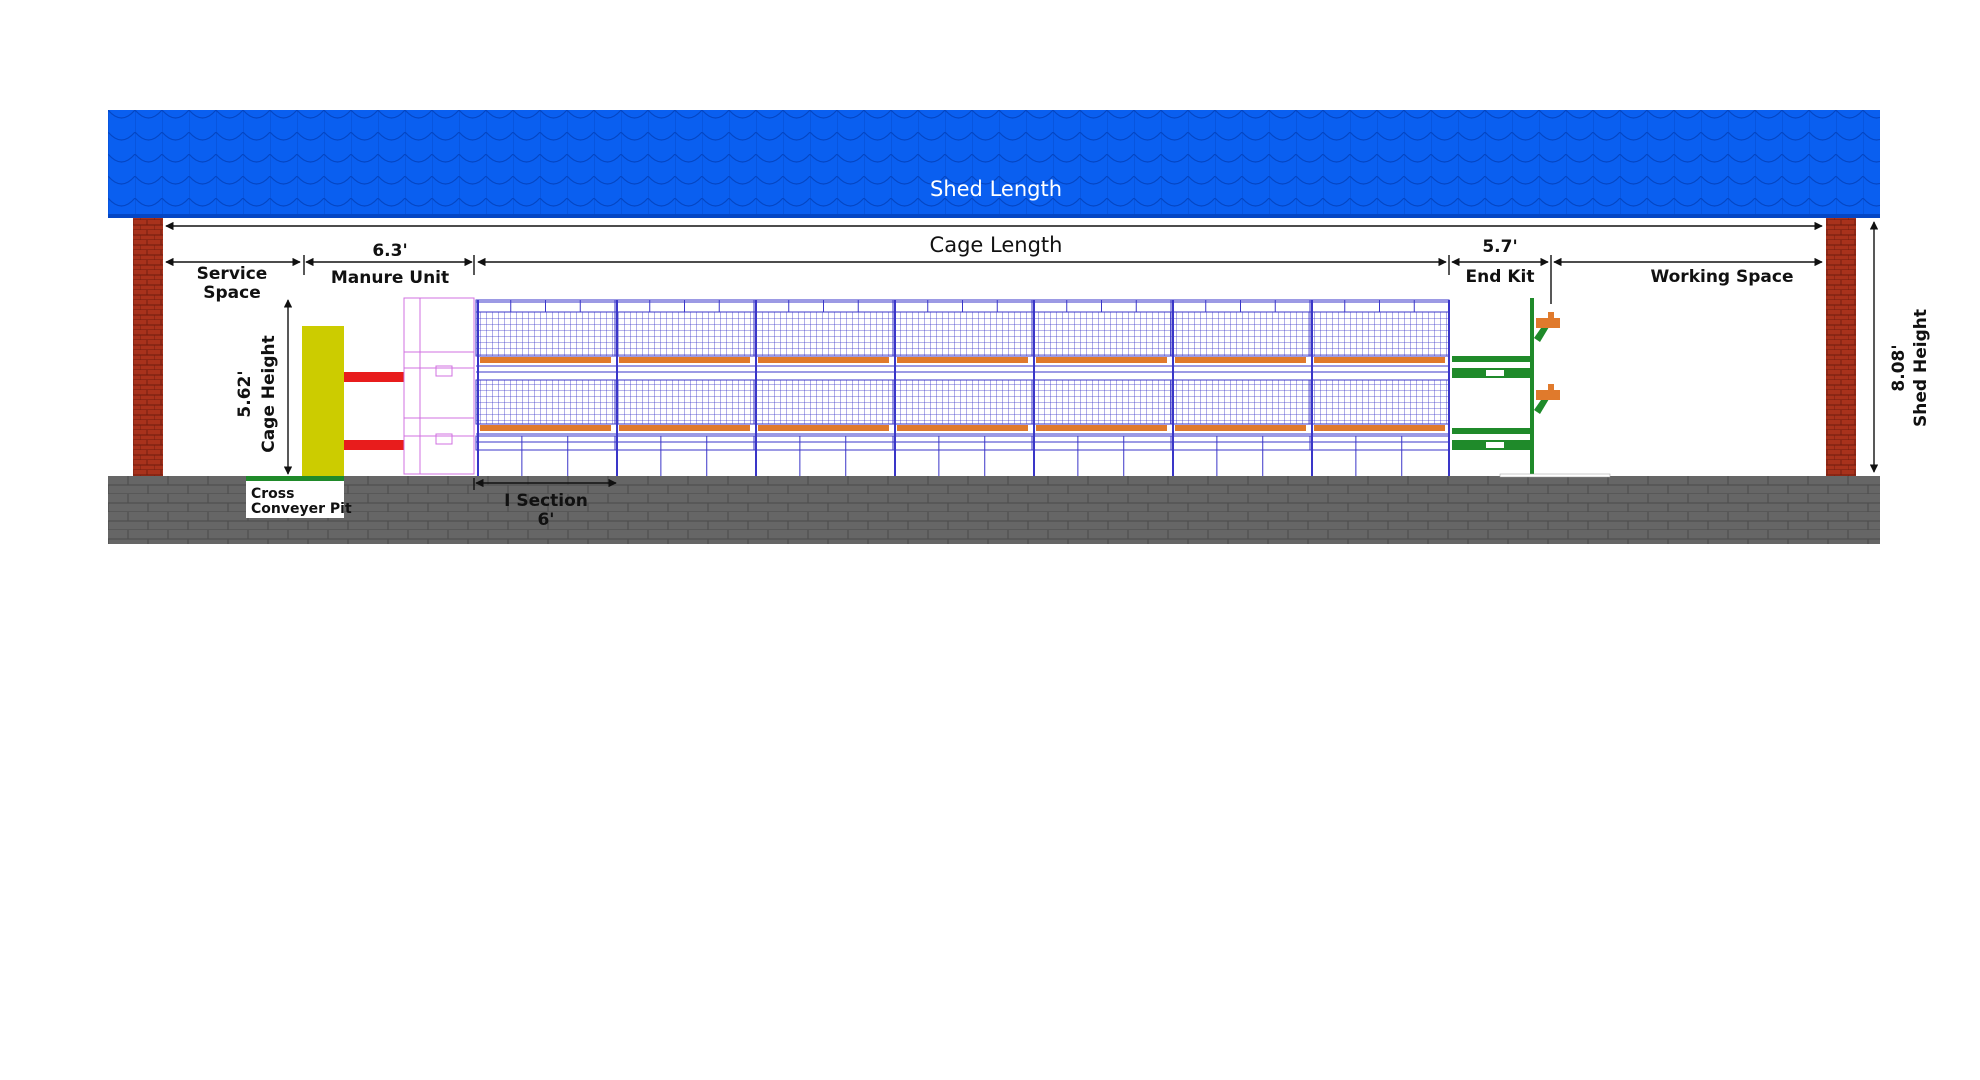 The height and width of the screenshot is (1080, 1980). Describe the element at coordinates (323, 401) in the screenshot. I see `manure-unit-box` at that location.